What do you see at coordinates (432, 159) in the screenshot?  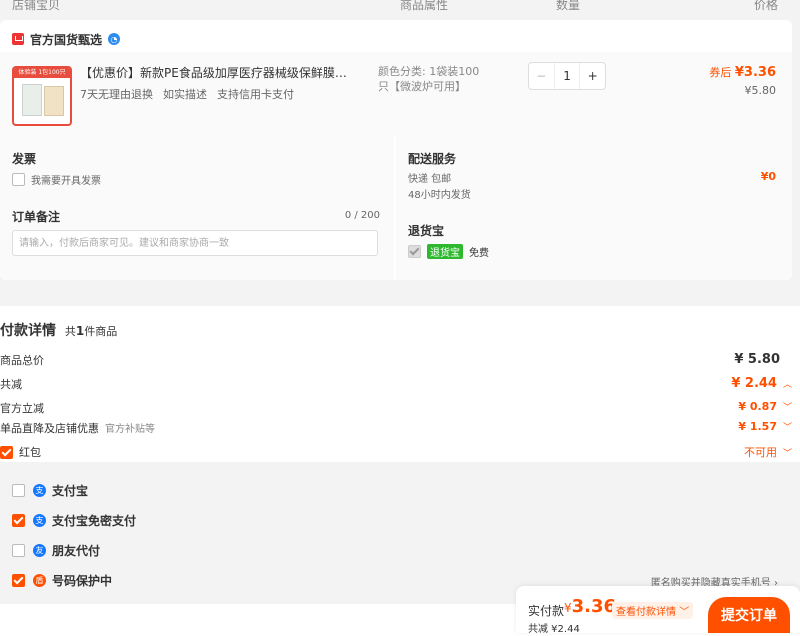 I see `delivery-title: 配送服务` at bounding box center [432, 159].